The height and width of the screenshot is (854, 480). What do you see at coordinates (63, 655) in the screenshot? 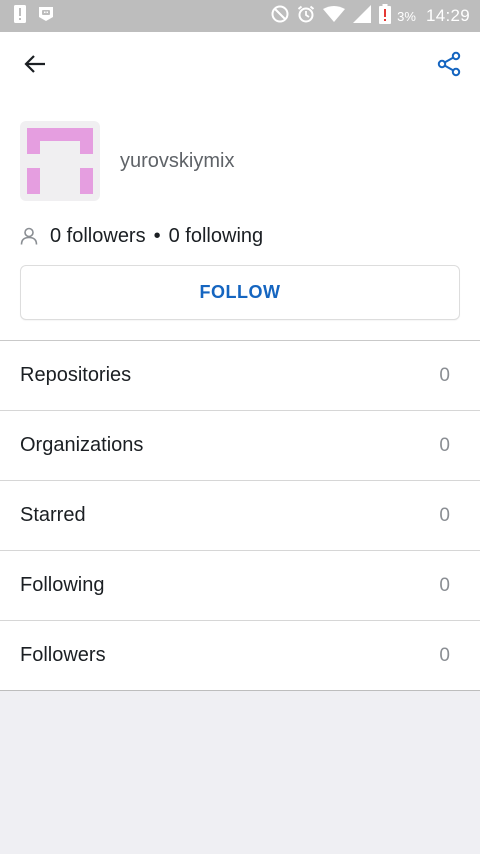
I see `menu-item-label: Followers` at bounding box center [63, 655].